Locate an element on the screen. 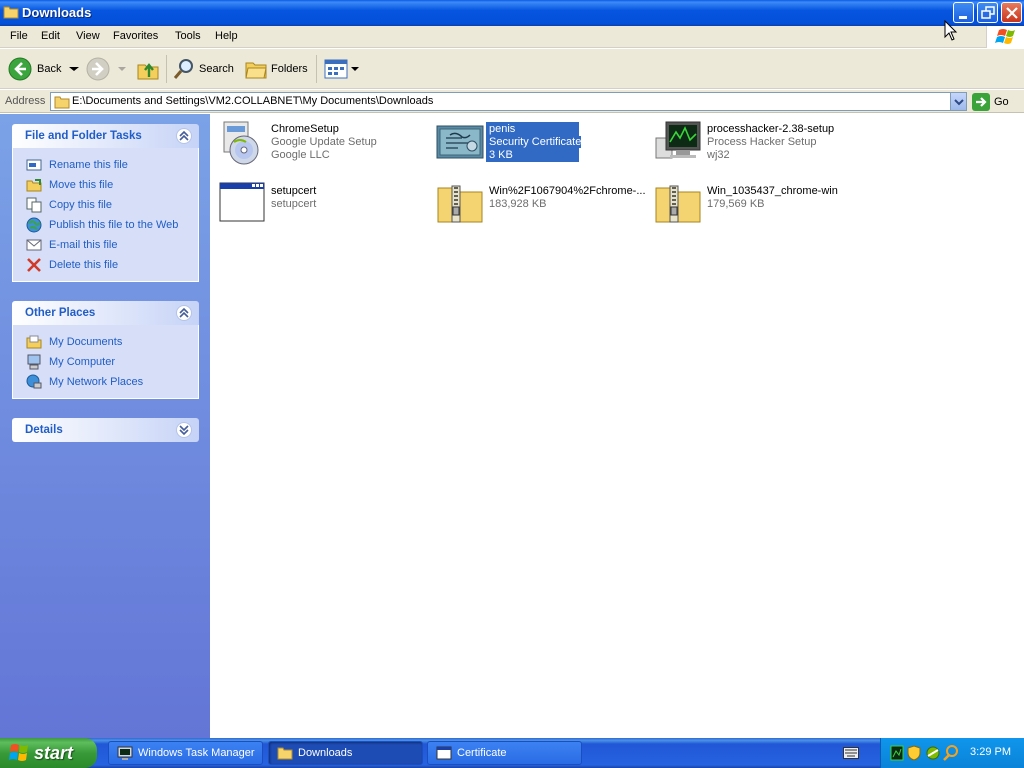 The width and height of the screenshot is (1024, 768). menu-edit: Edit is located at coordinates (50, 36).